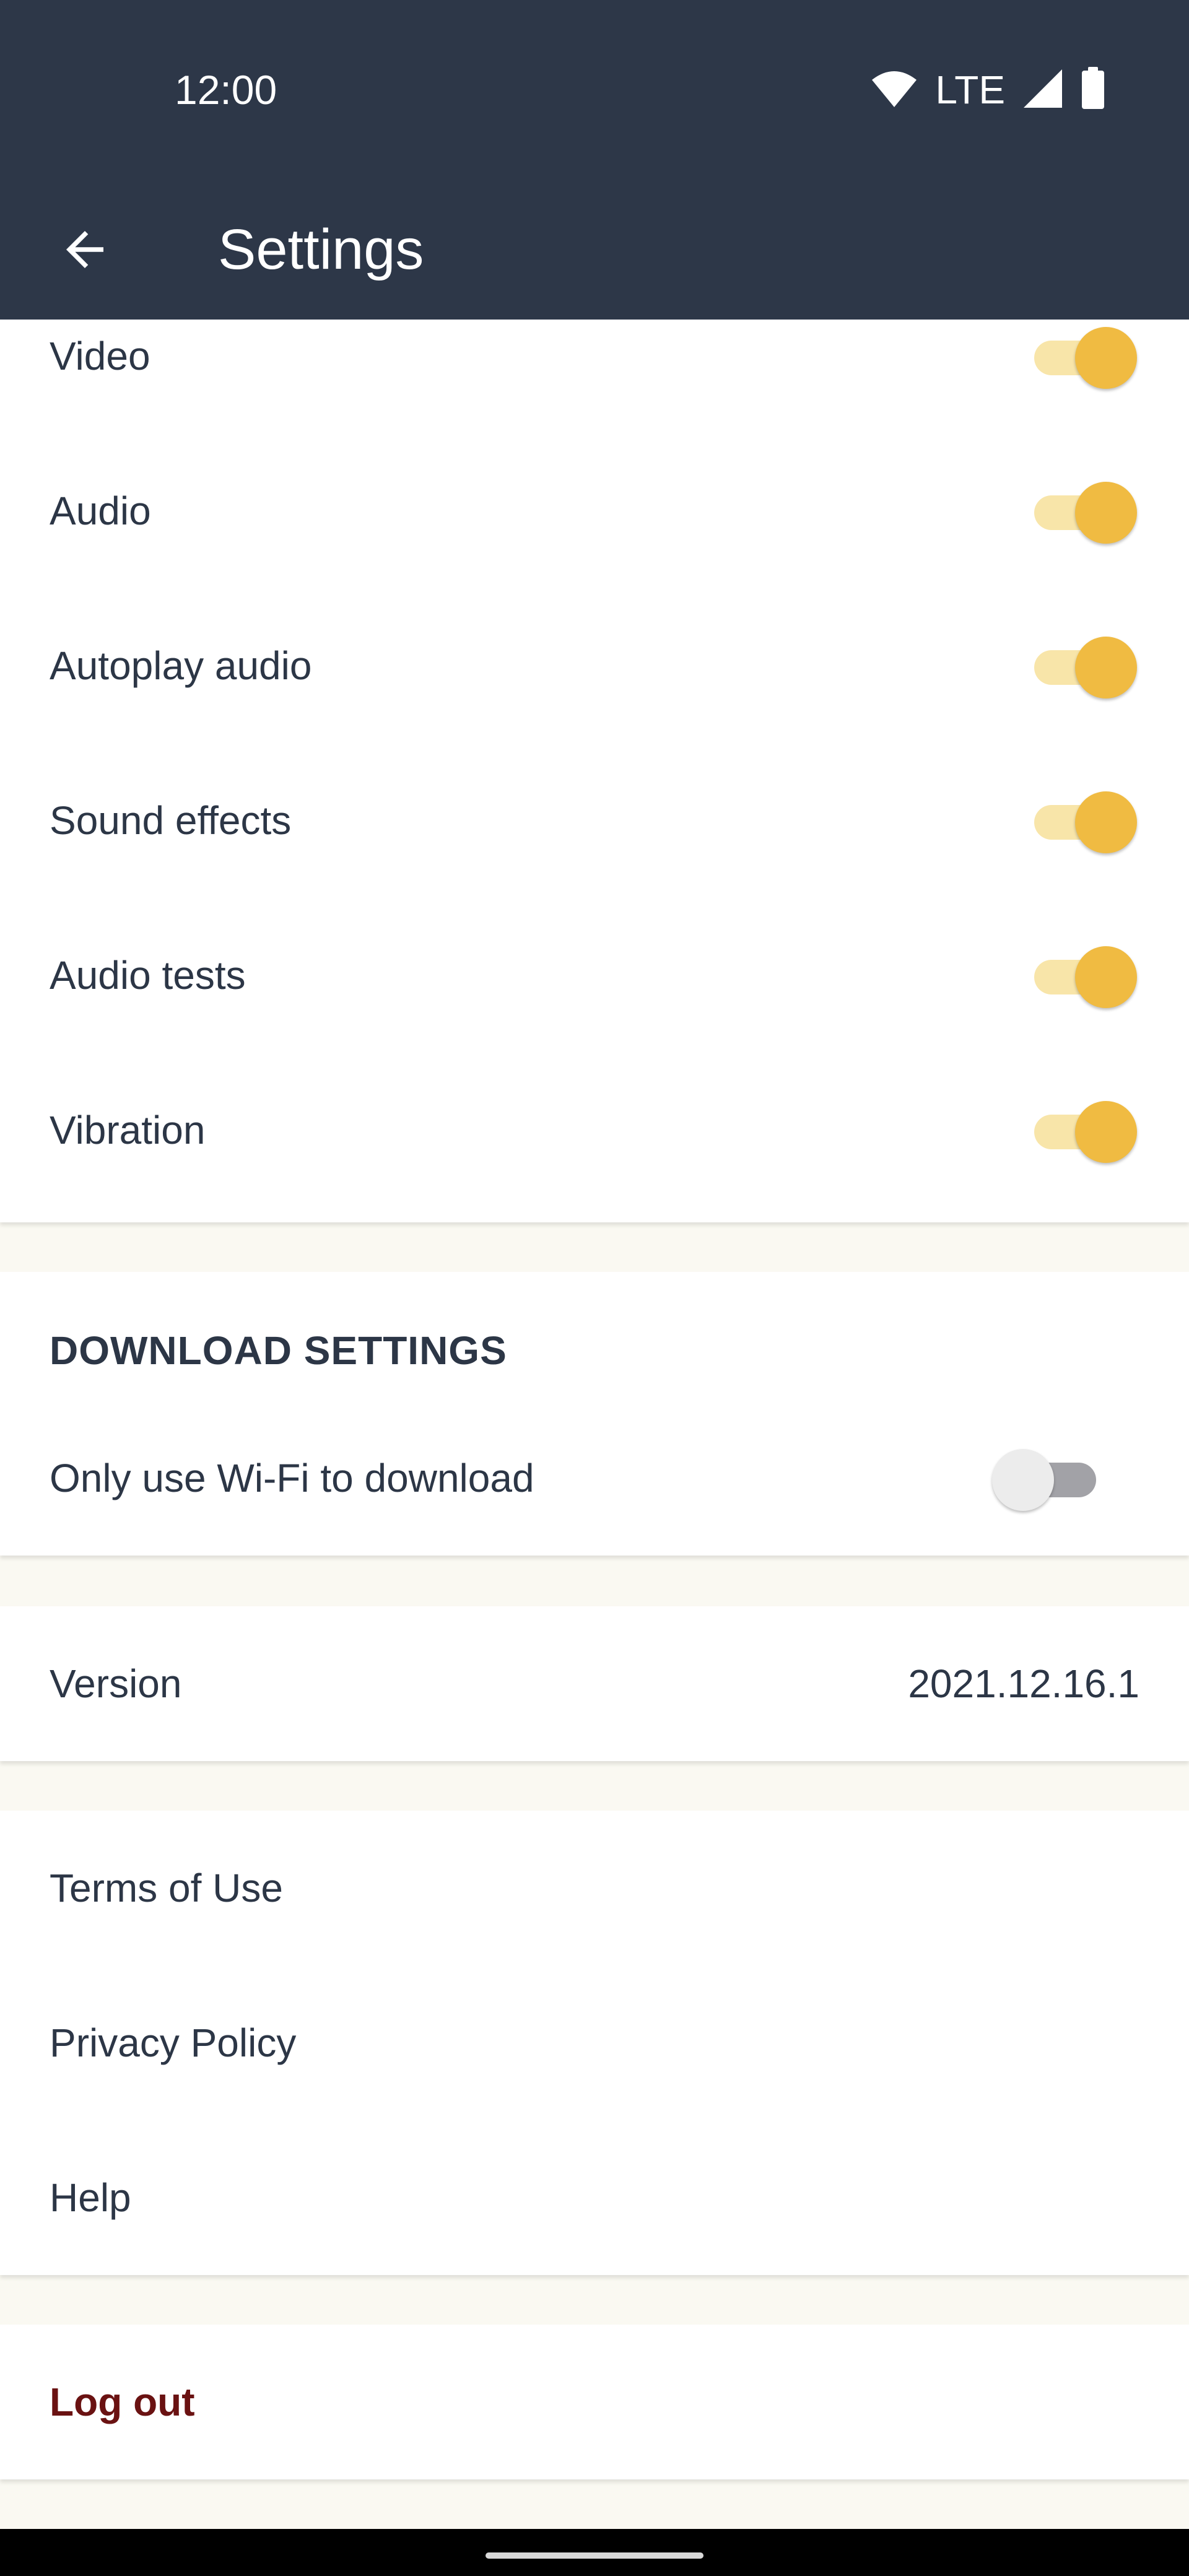 This screenshot has width=1189, height=2576. What do you see at coordinates (171, 820) in the screenshot?
I see `setting-label: Sound effects` at bounding box center [171, 820].